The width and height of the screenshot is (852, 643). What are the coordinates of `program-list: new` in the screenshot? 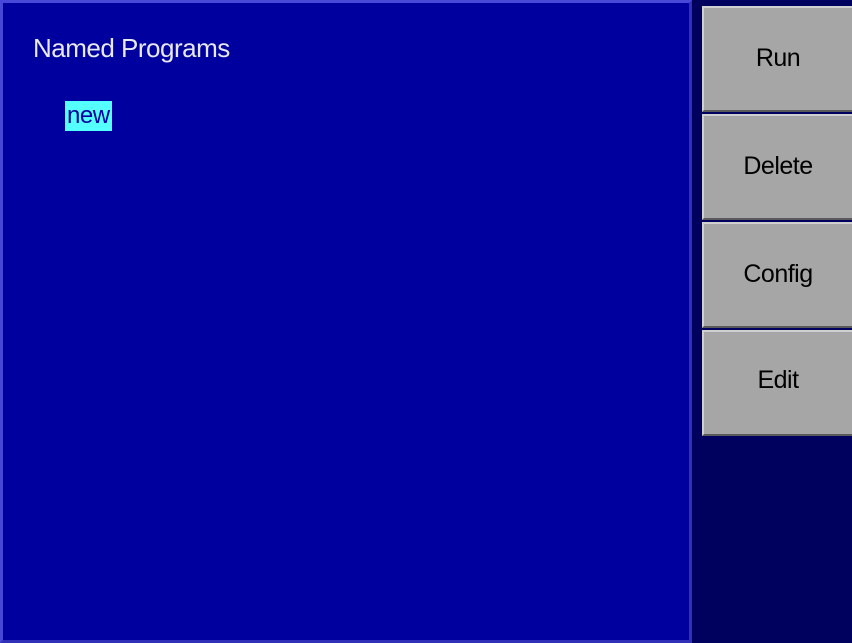 It's located at (88, 116).